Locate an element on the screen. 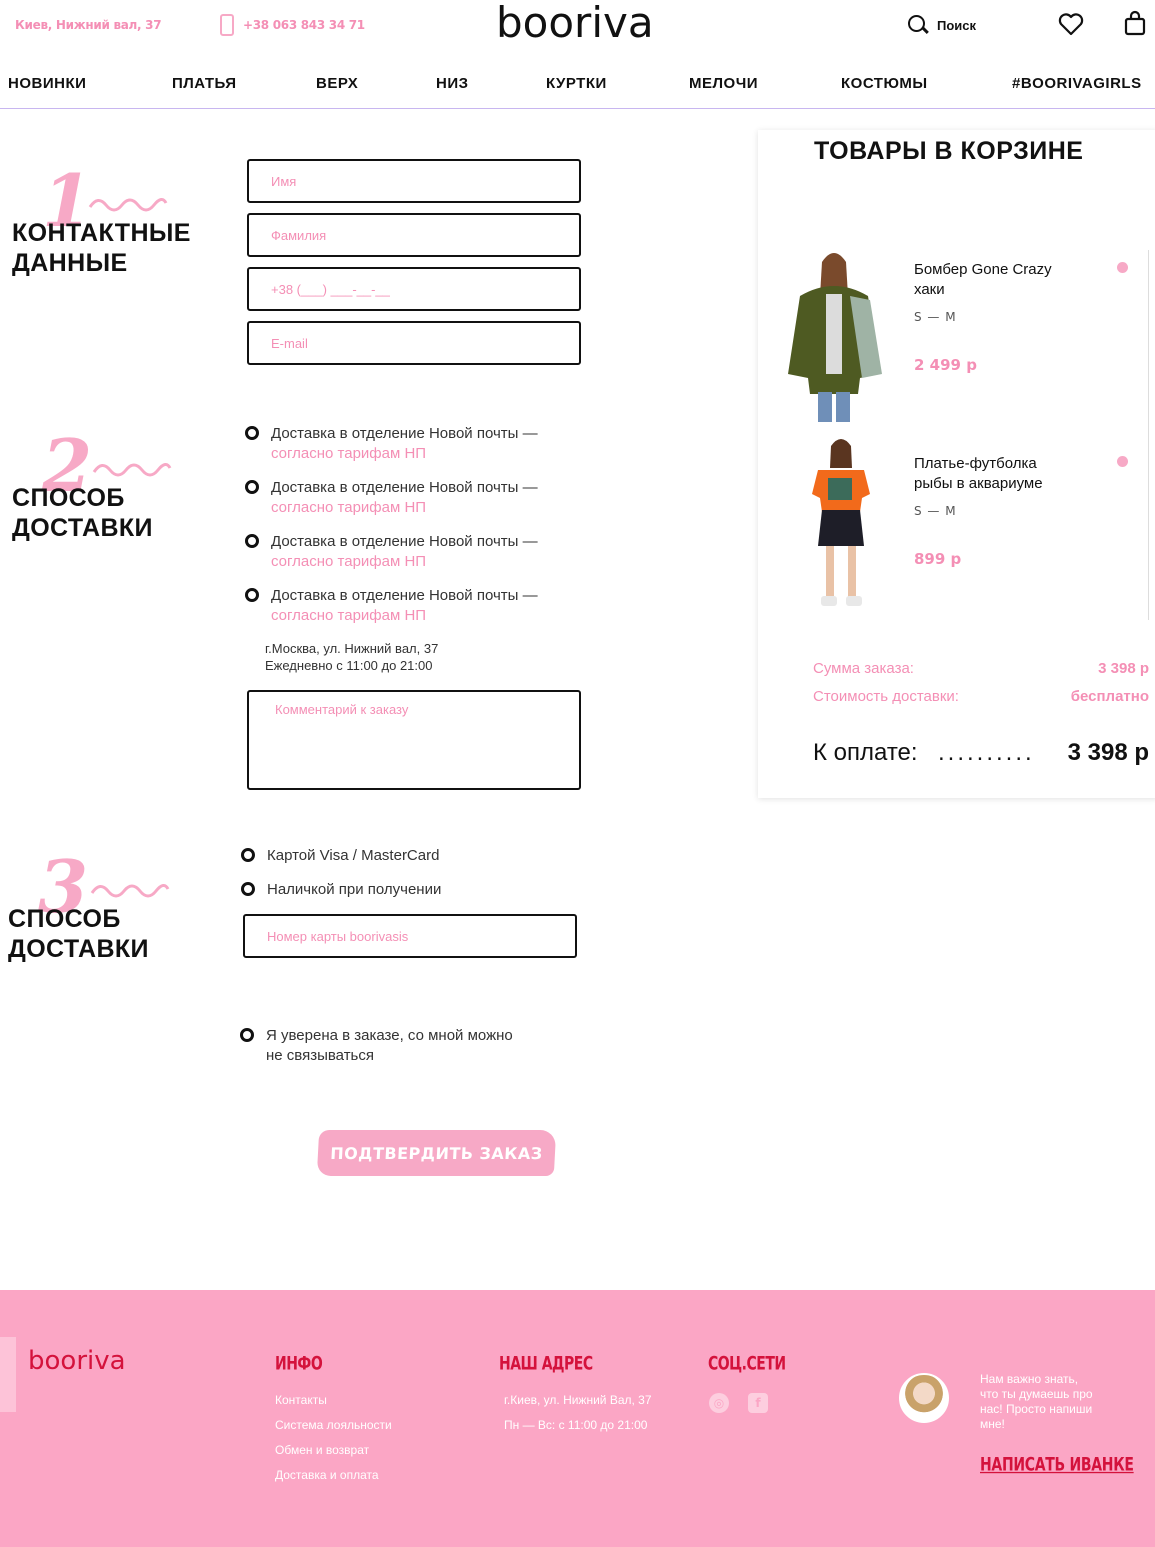 This screenshot has height=1547, width=1155. delivery-title-line2: ДОСТАВКИ is located at coordinates (82, 528).